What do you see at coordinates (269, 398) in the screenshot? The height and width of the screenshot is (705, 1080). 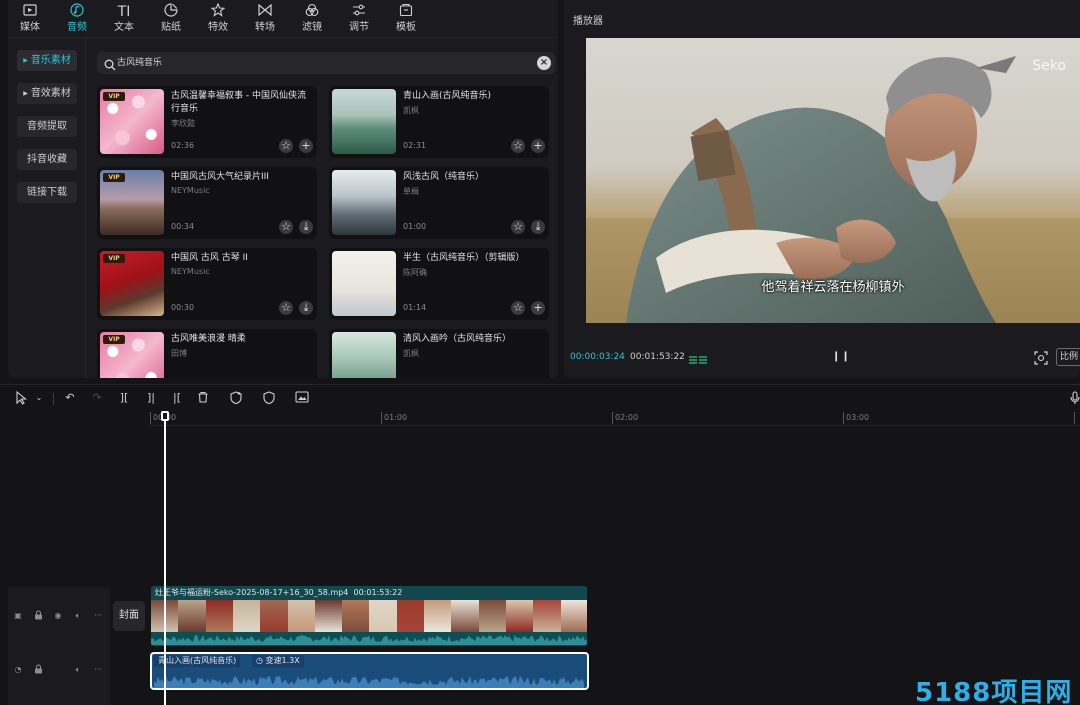 I see `mark-icon` at bounding box center [269, 398].